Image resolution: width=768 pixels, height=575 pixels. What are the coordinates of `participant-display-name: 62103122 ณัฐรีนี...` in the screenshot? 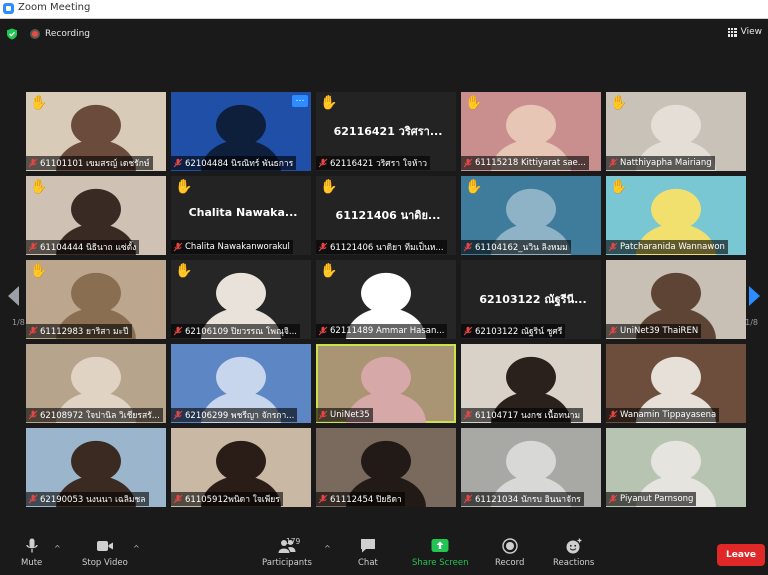 It's located at (533, 299).